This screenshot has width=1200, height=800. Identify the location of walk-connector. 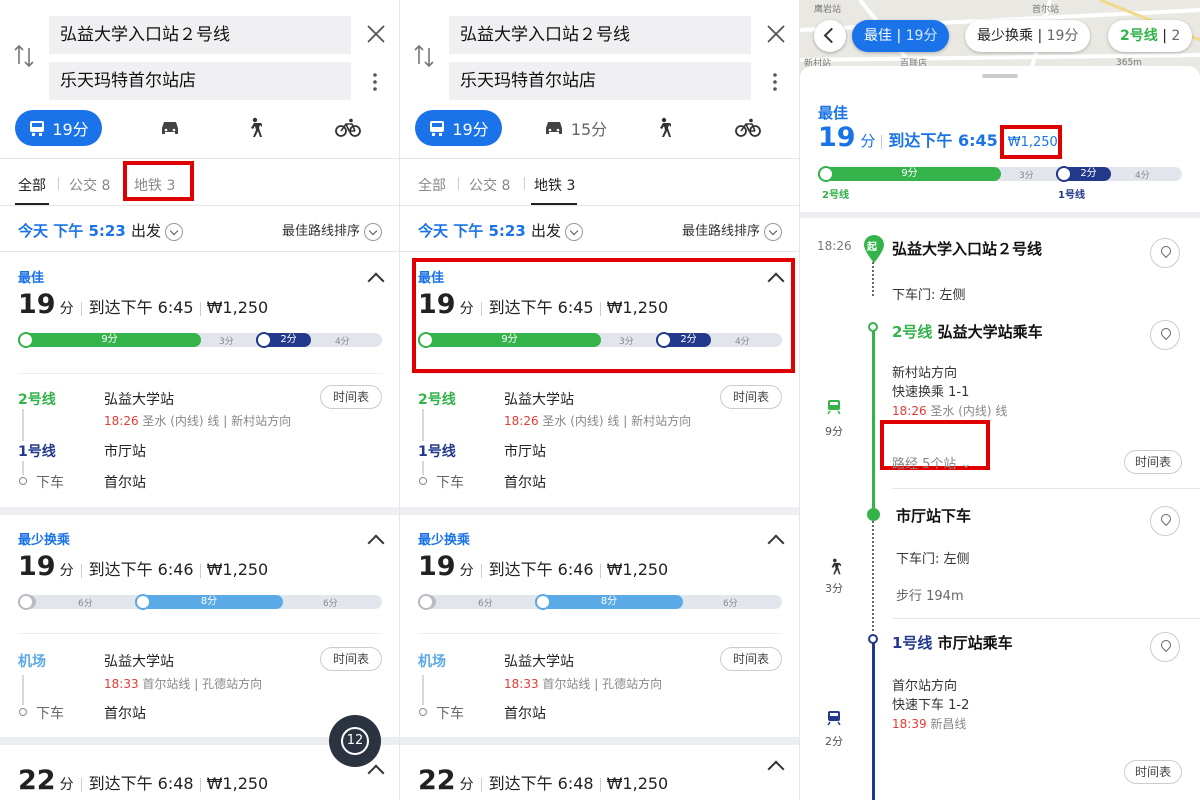
(873, 573).